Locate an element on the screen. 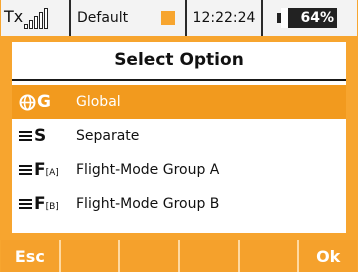  model-name: Default is located at coordinates (129, 18).